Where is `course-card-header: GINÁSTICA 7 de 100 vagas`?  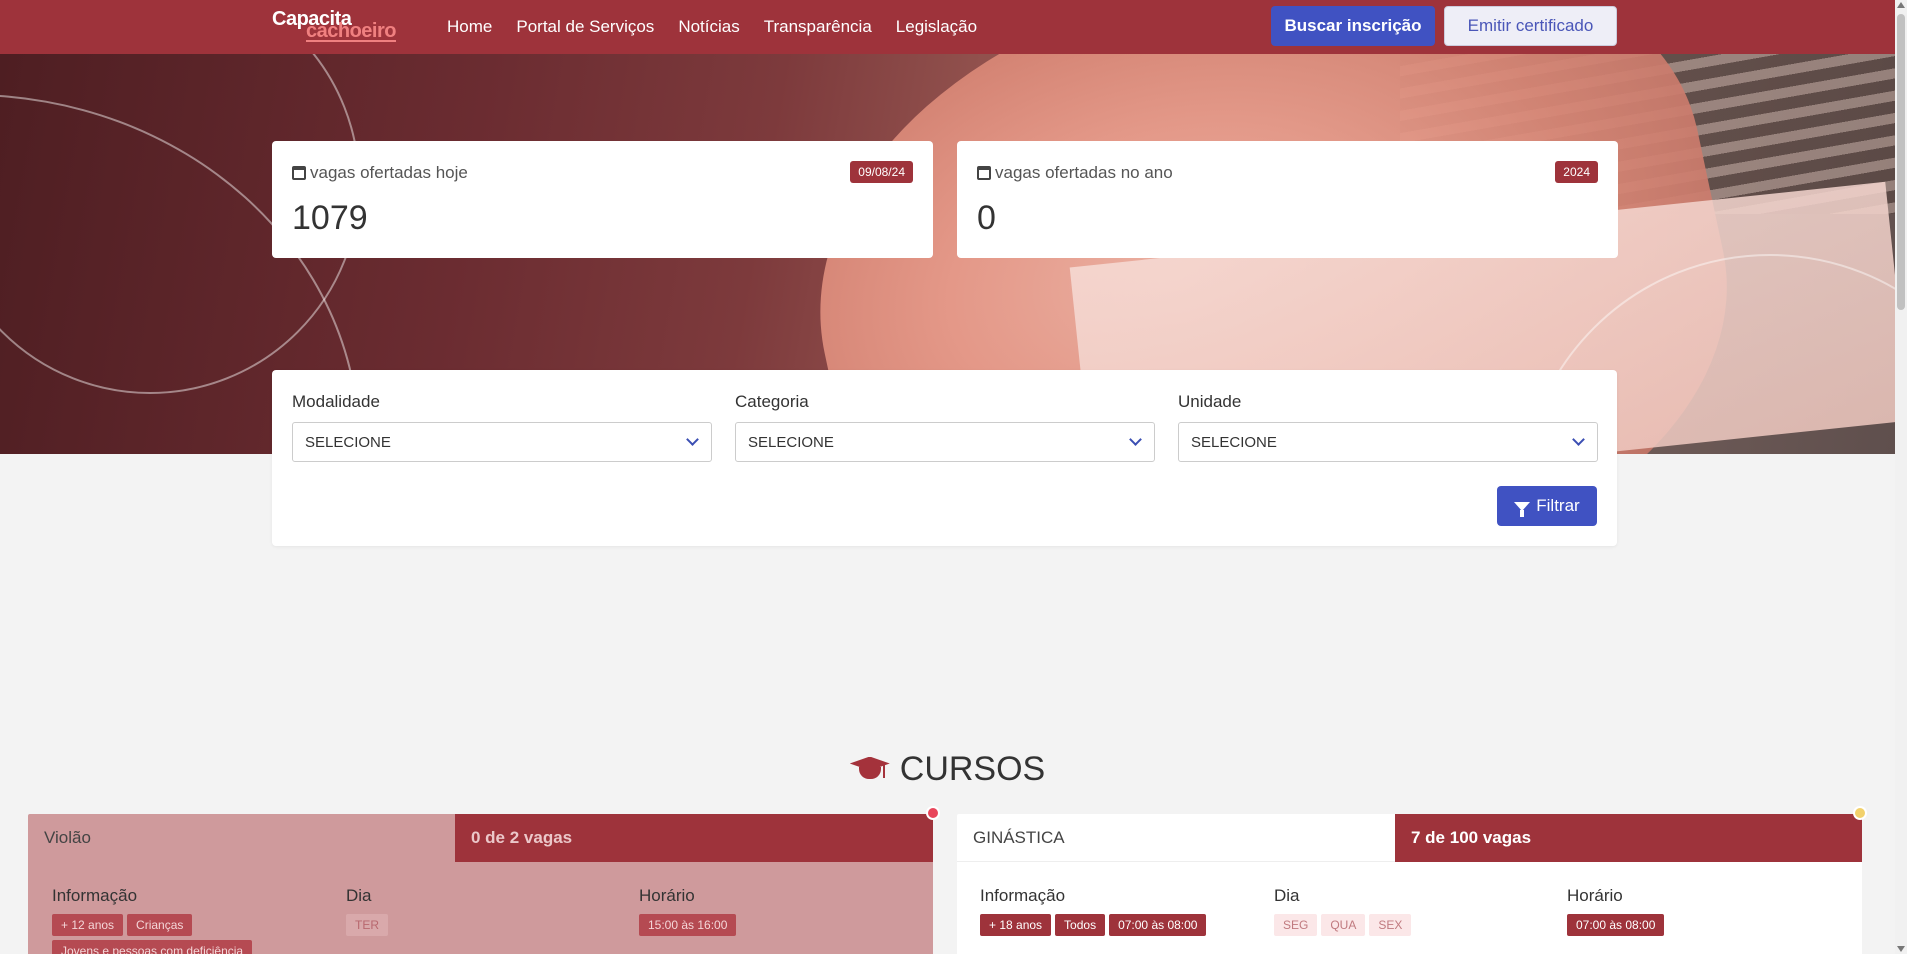
course-card-header: GINÁSTICA 7 de 100 vagas is located at coordinates (1409, 838).